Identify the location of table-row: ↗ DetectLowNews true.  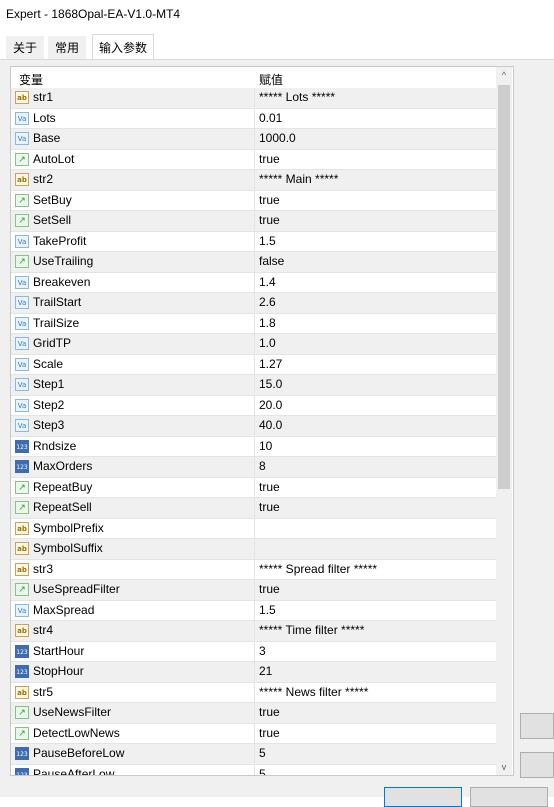
(254, 733).